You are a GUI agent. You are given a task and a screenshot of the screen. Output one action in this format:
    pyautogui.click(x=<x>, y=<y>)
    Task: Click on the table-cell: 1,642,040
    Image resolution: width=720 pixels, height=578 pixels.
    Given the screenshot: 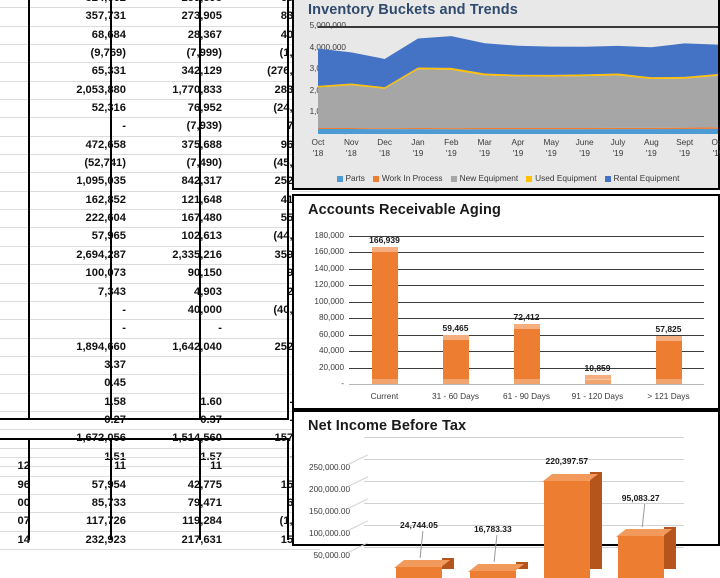 What is the action you would take?
    pyautogui.click(x=179, y=347)
    